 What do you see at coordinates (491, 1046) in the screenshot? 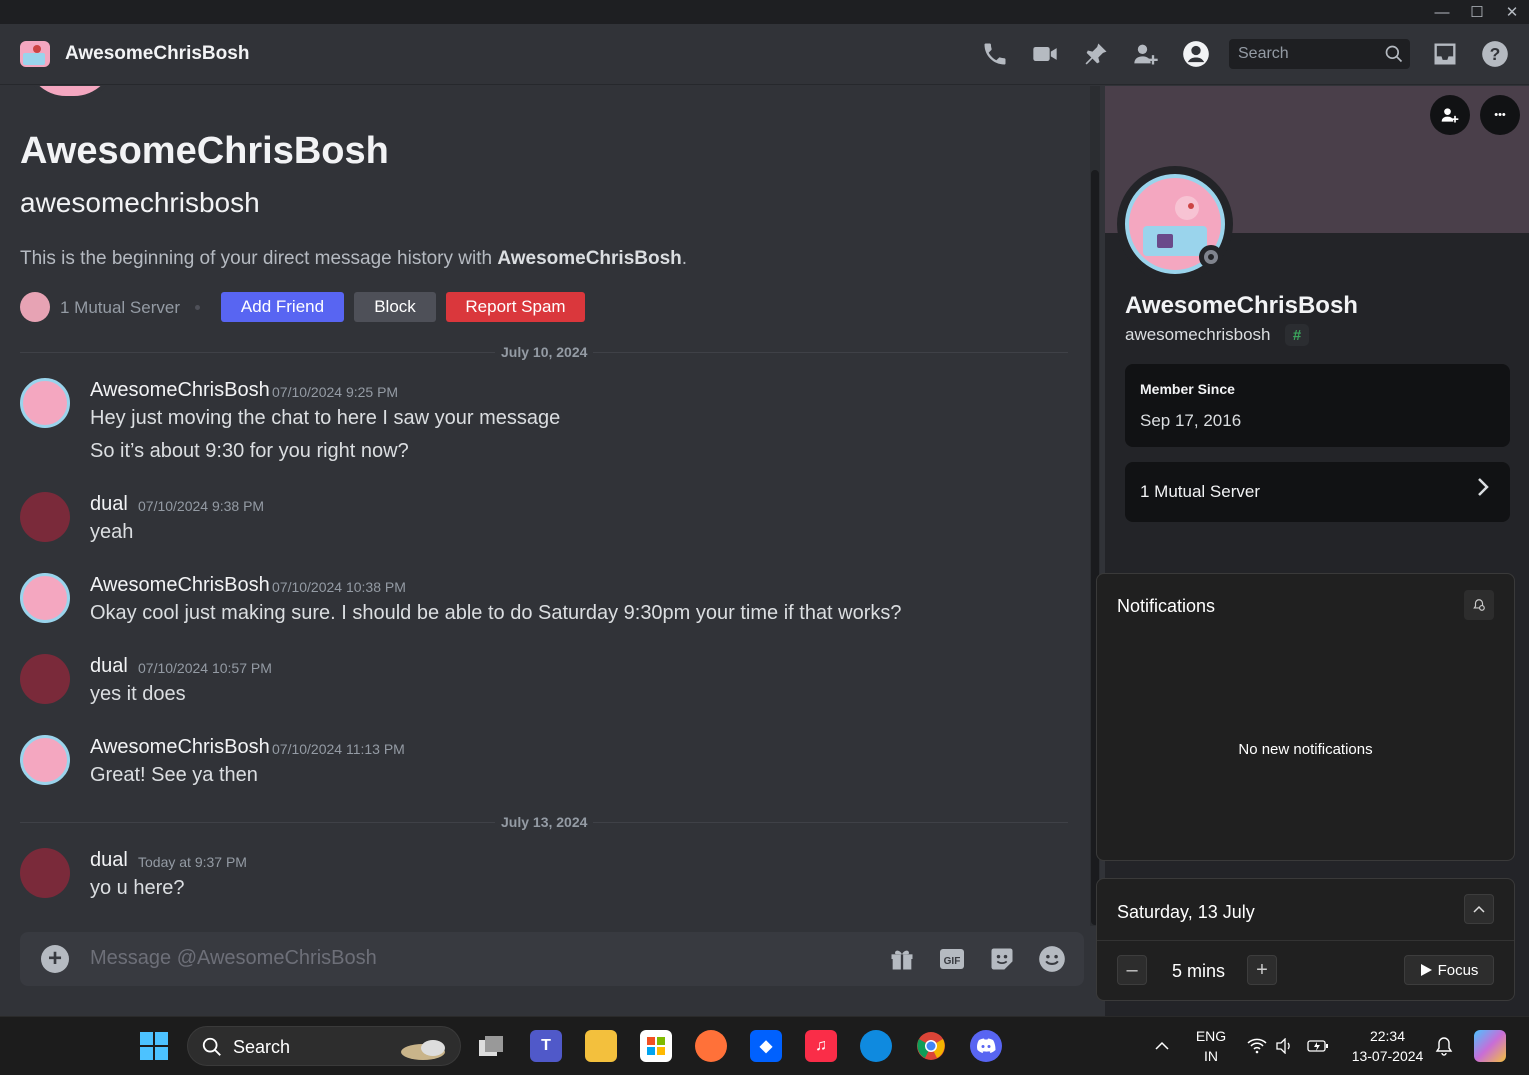
I see `task-view-icon` at bounding box center [491, 1046].